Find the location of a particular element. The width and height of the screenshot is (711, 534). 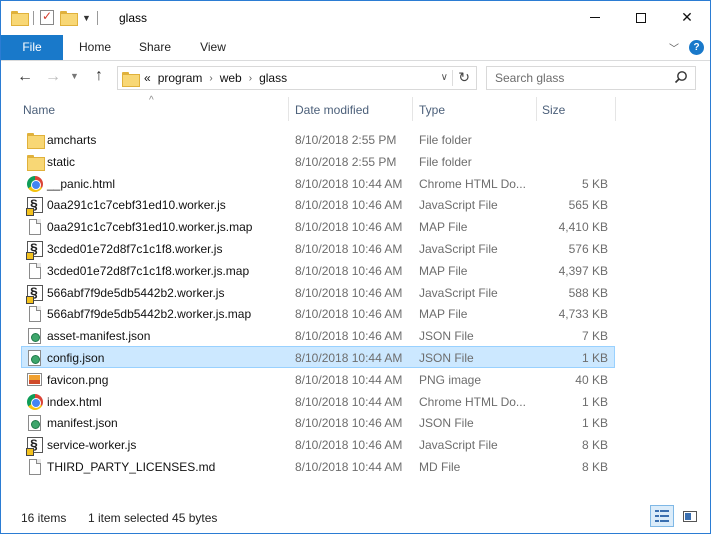

file-type: File folder is located at coordinates (445, 140).